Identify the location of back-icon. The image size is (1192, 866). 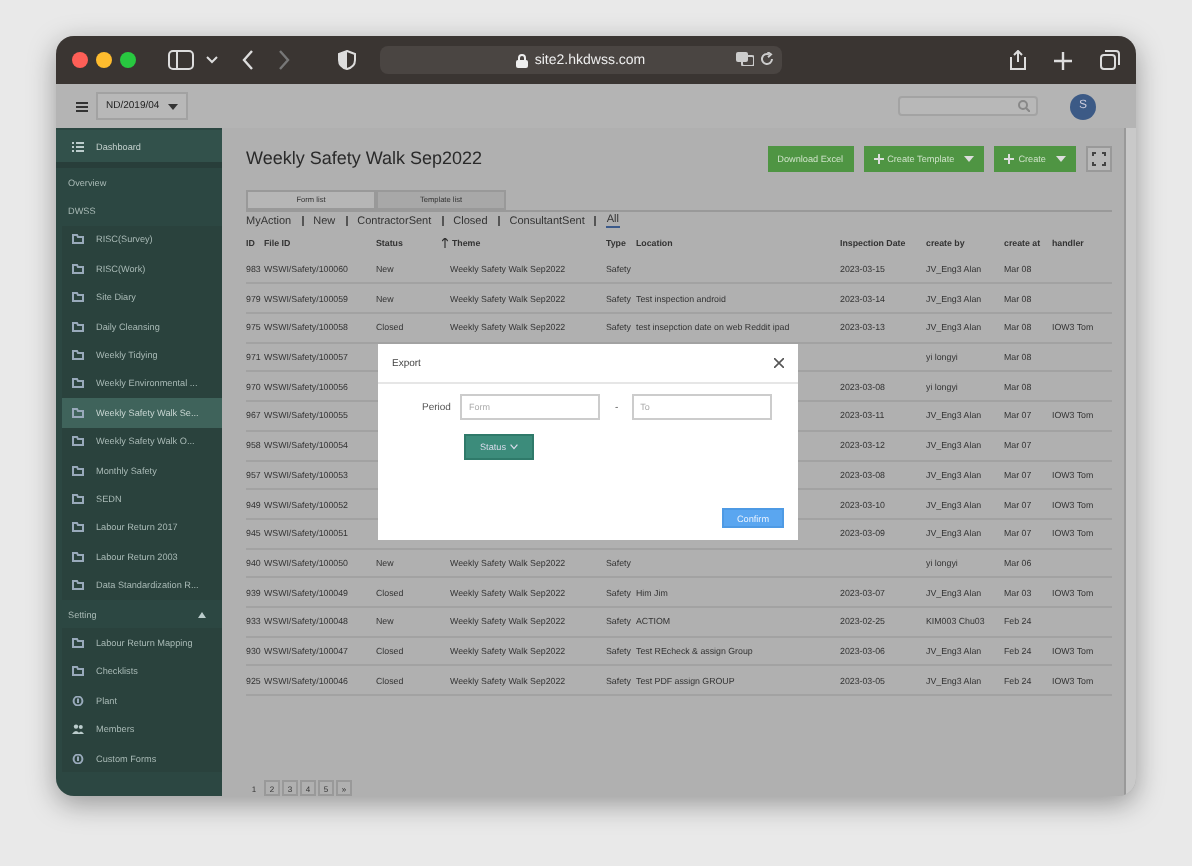
(248, 60).